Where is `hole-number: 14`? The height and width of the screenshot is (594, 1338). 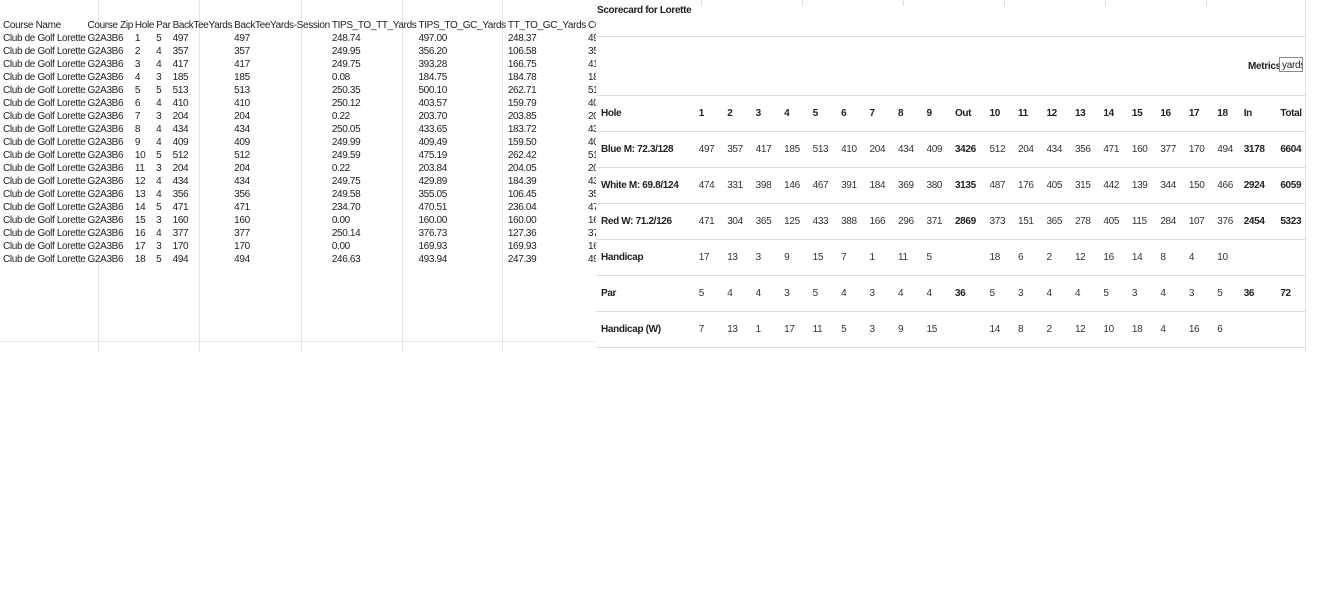 hole-number: 14 is located at coordinates (1108, 113).